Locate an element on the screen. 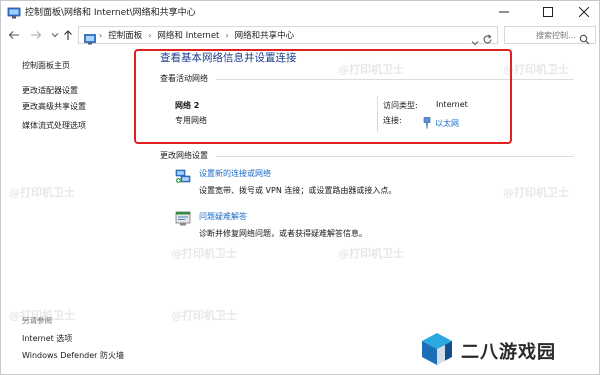 This screenshot has height=375, width=600. troubleshoot-description: 诊断并修复网络问题，或者获得疑难解答信息。 is located at coordinates (283, 233).